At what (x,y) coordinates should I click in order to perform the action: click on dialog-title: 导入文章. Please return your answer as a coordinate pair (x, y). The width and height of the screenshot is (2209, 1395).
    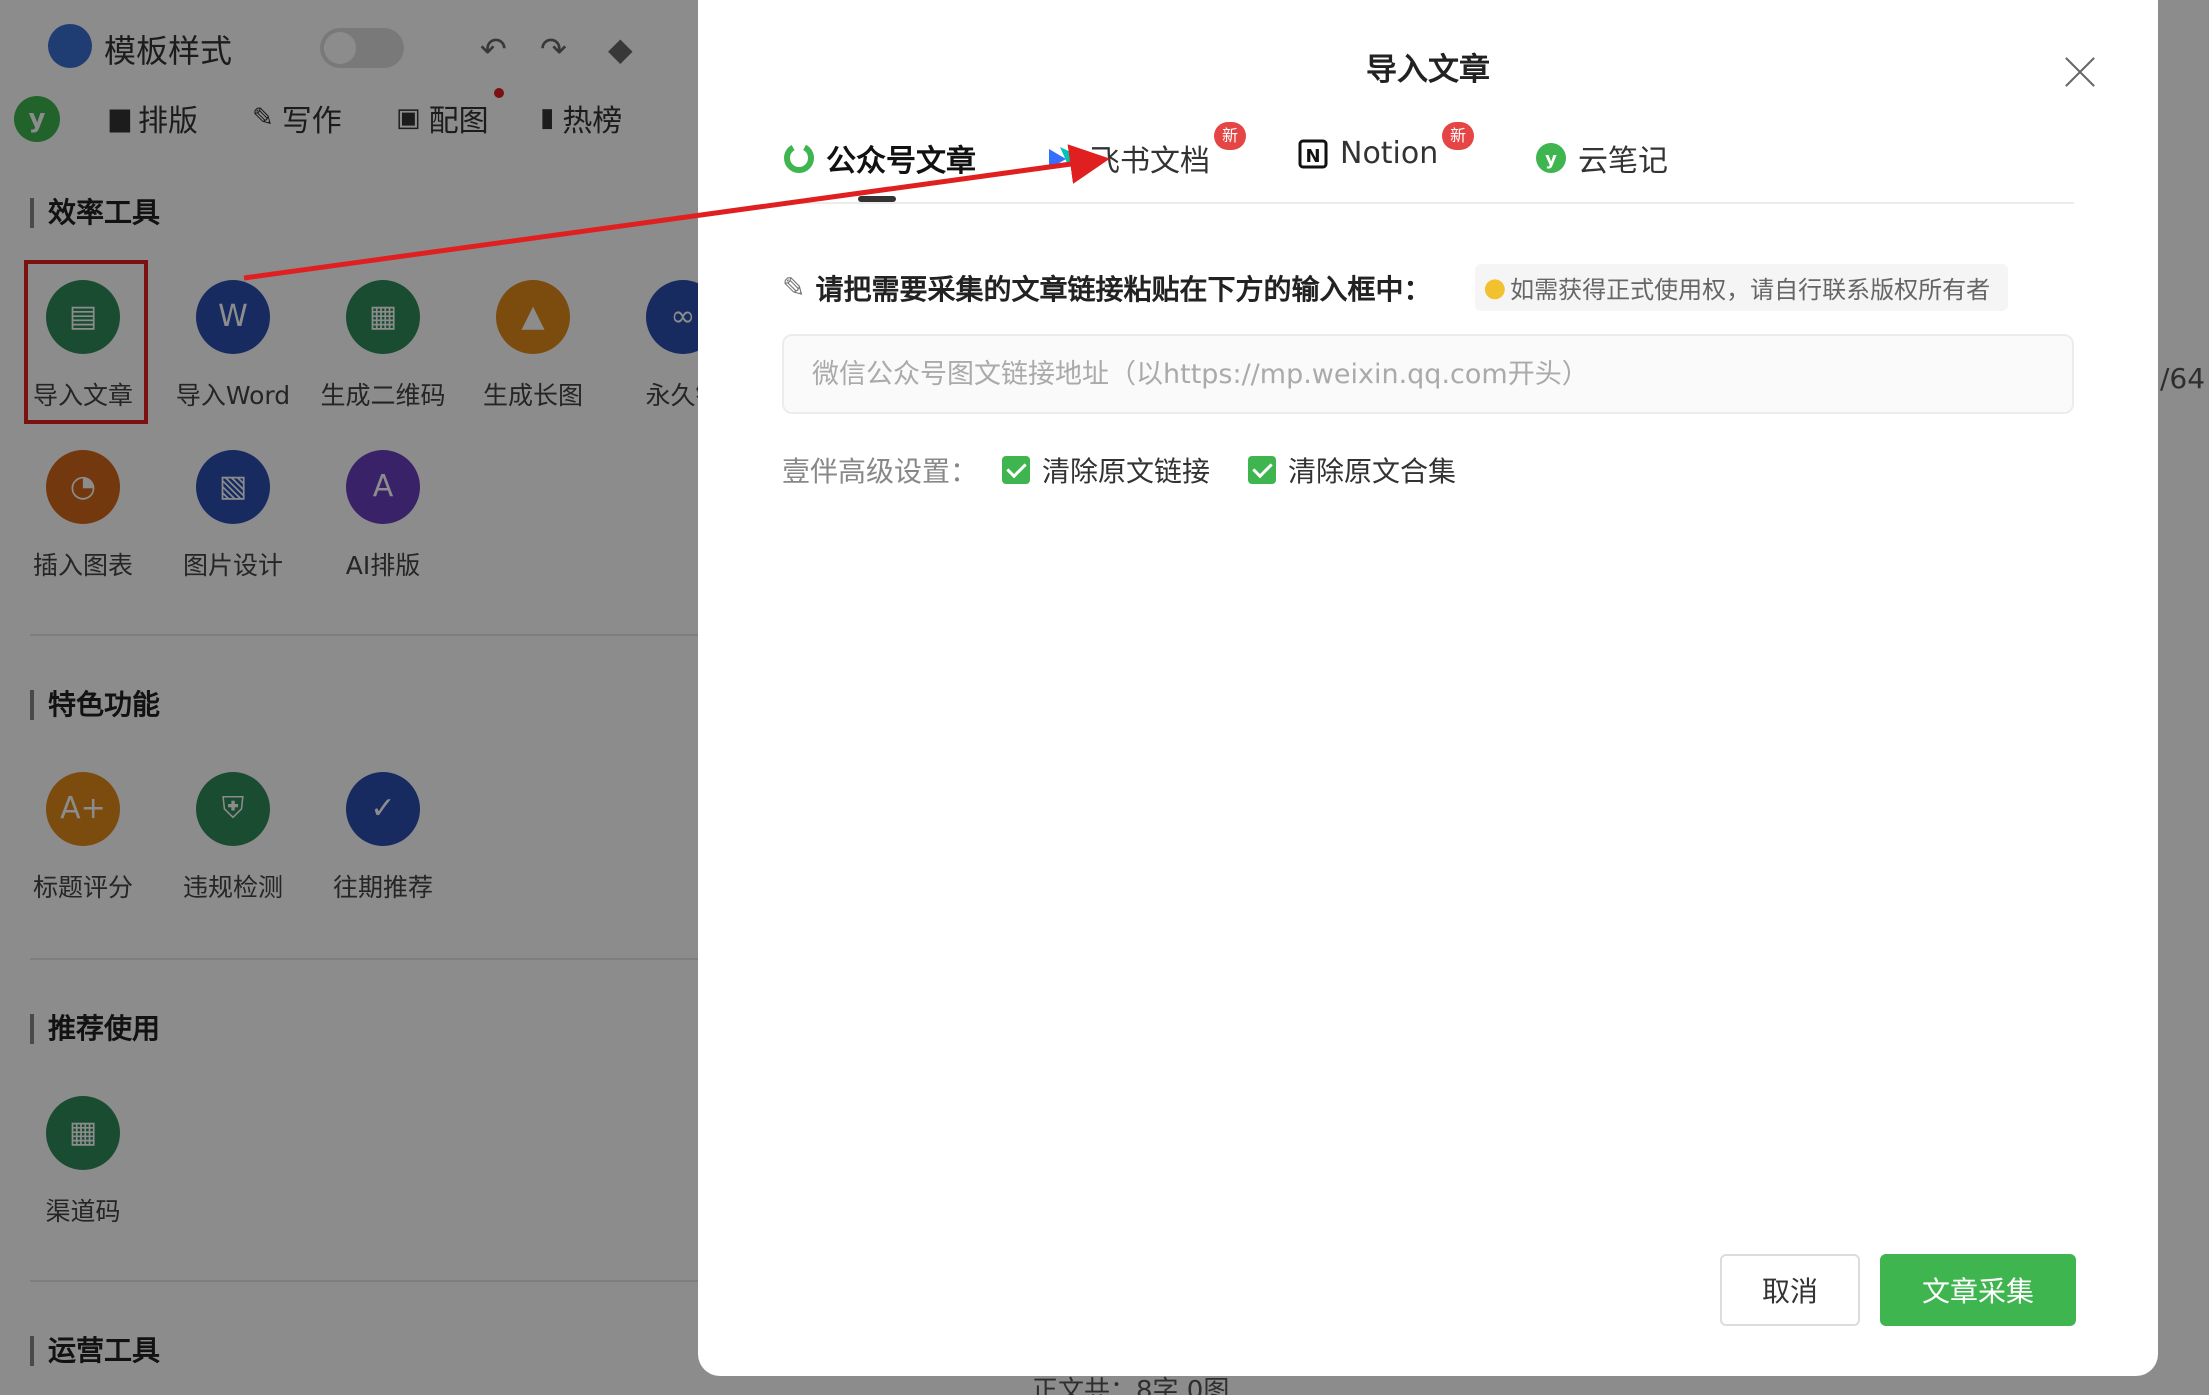
    Looking at the image, I should click on (1428, 70).